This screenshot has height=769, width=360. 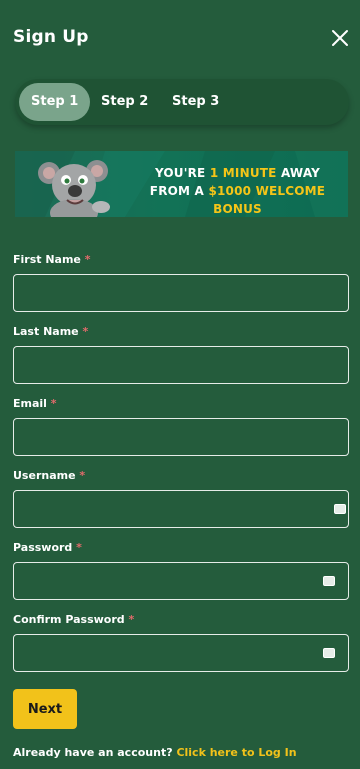 What do you see at coordinates (52, 259) in the screenshot?
I see `first-name-label: First Name *` at bounding box center [52, 259].